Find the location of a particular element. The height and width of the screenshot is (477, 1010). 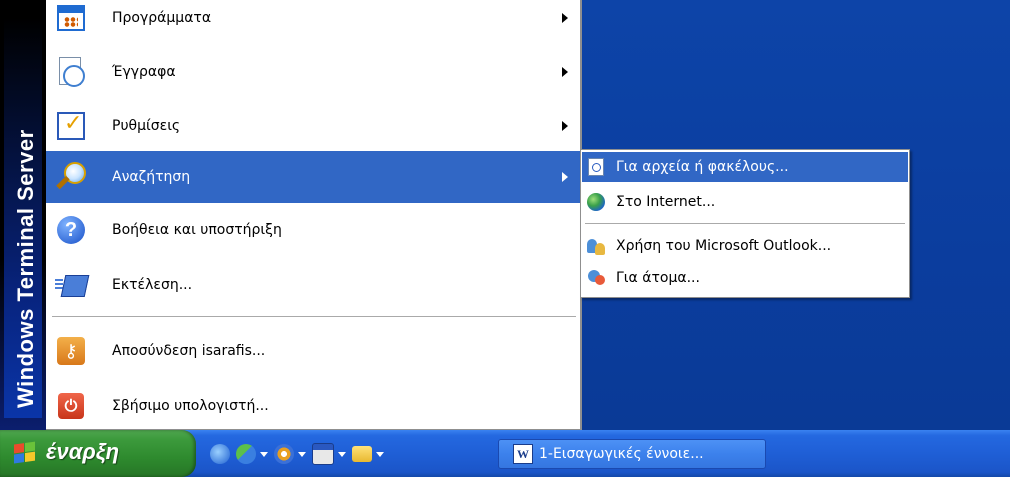

menu-item-label: Έγγραφα is located at coordinates (144, 72).